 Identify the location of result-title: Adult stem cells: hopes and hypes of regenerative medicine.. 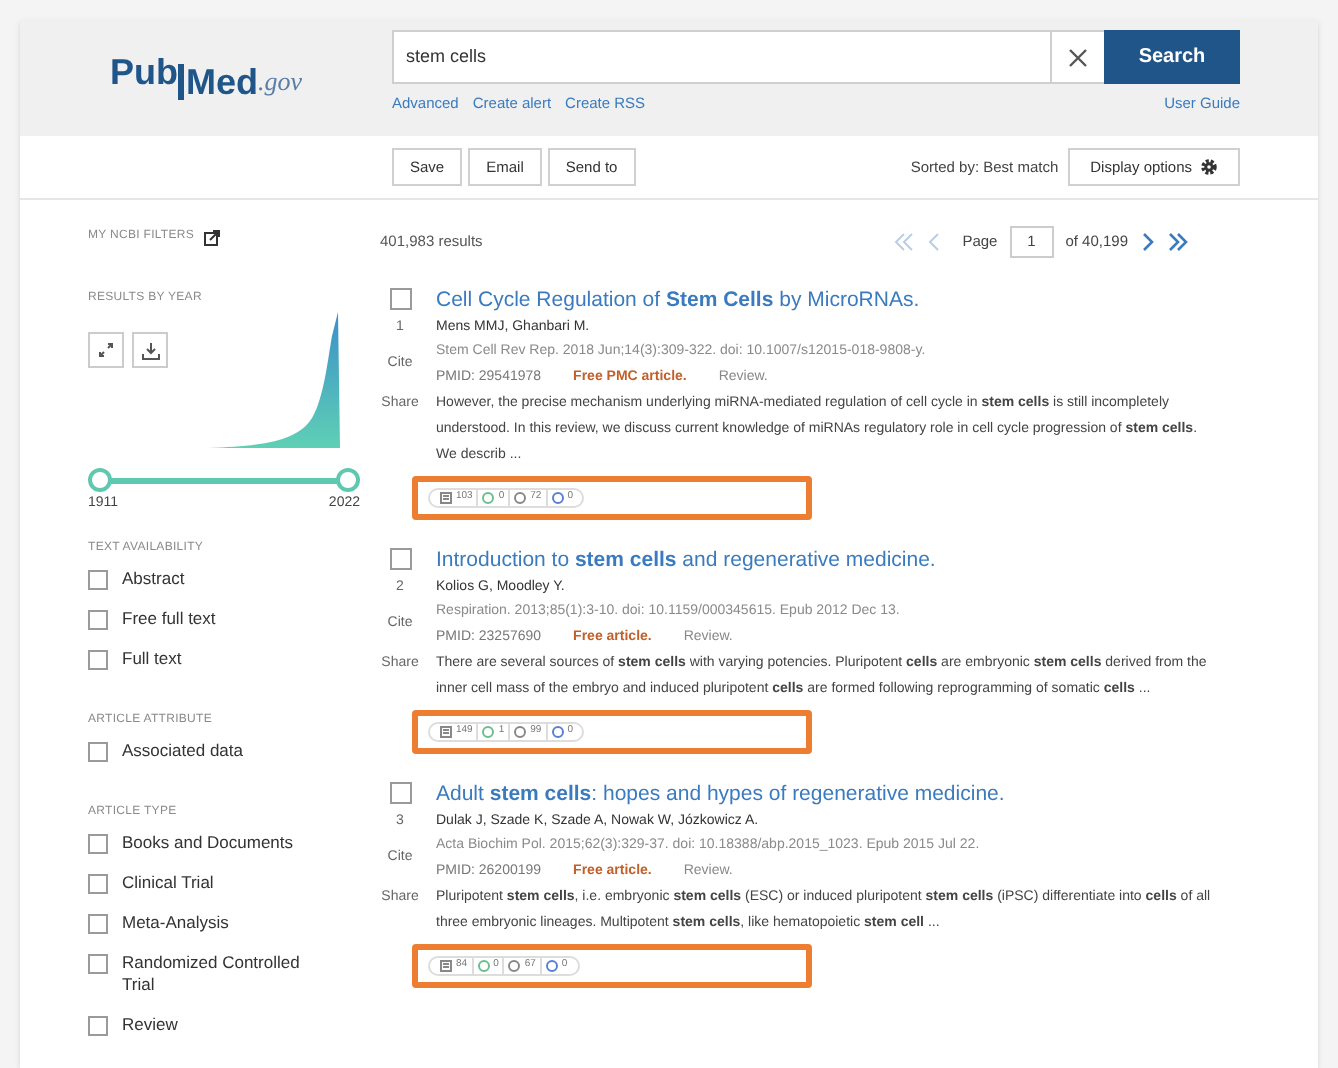
(859, 795).